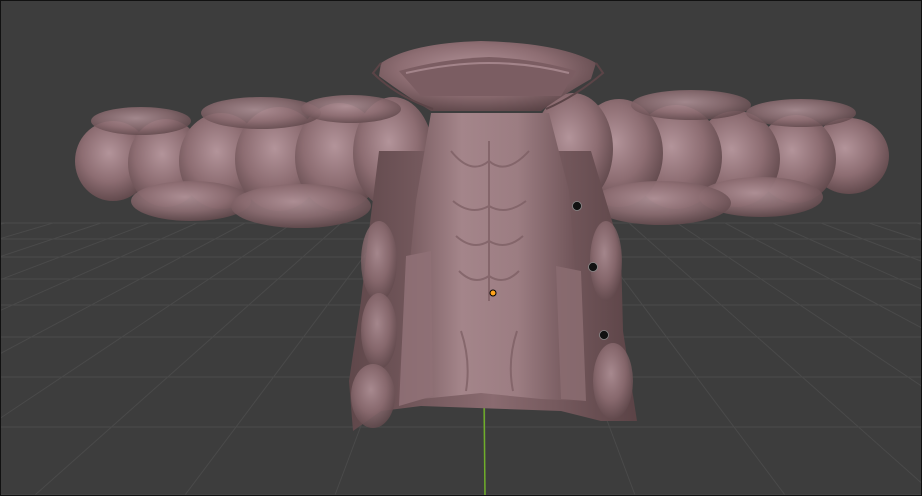 Image resolution: width=922 pixels, height=496 pixels. Describe the element at coordinates (484, 445) in the screenshot. I see `y-axis-line` at that location.